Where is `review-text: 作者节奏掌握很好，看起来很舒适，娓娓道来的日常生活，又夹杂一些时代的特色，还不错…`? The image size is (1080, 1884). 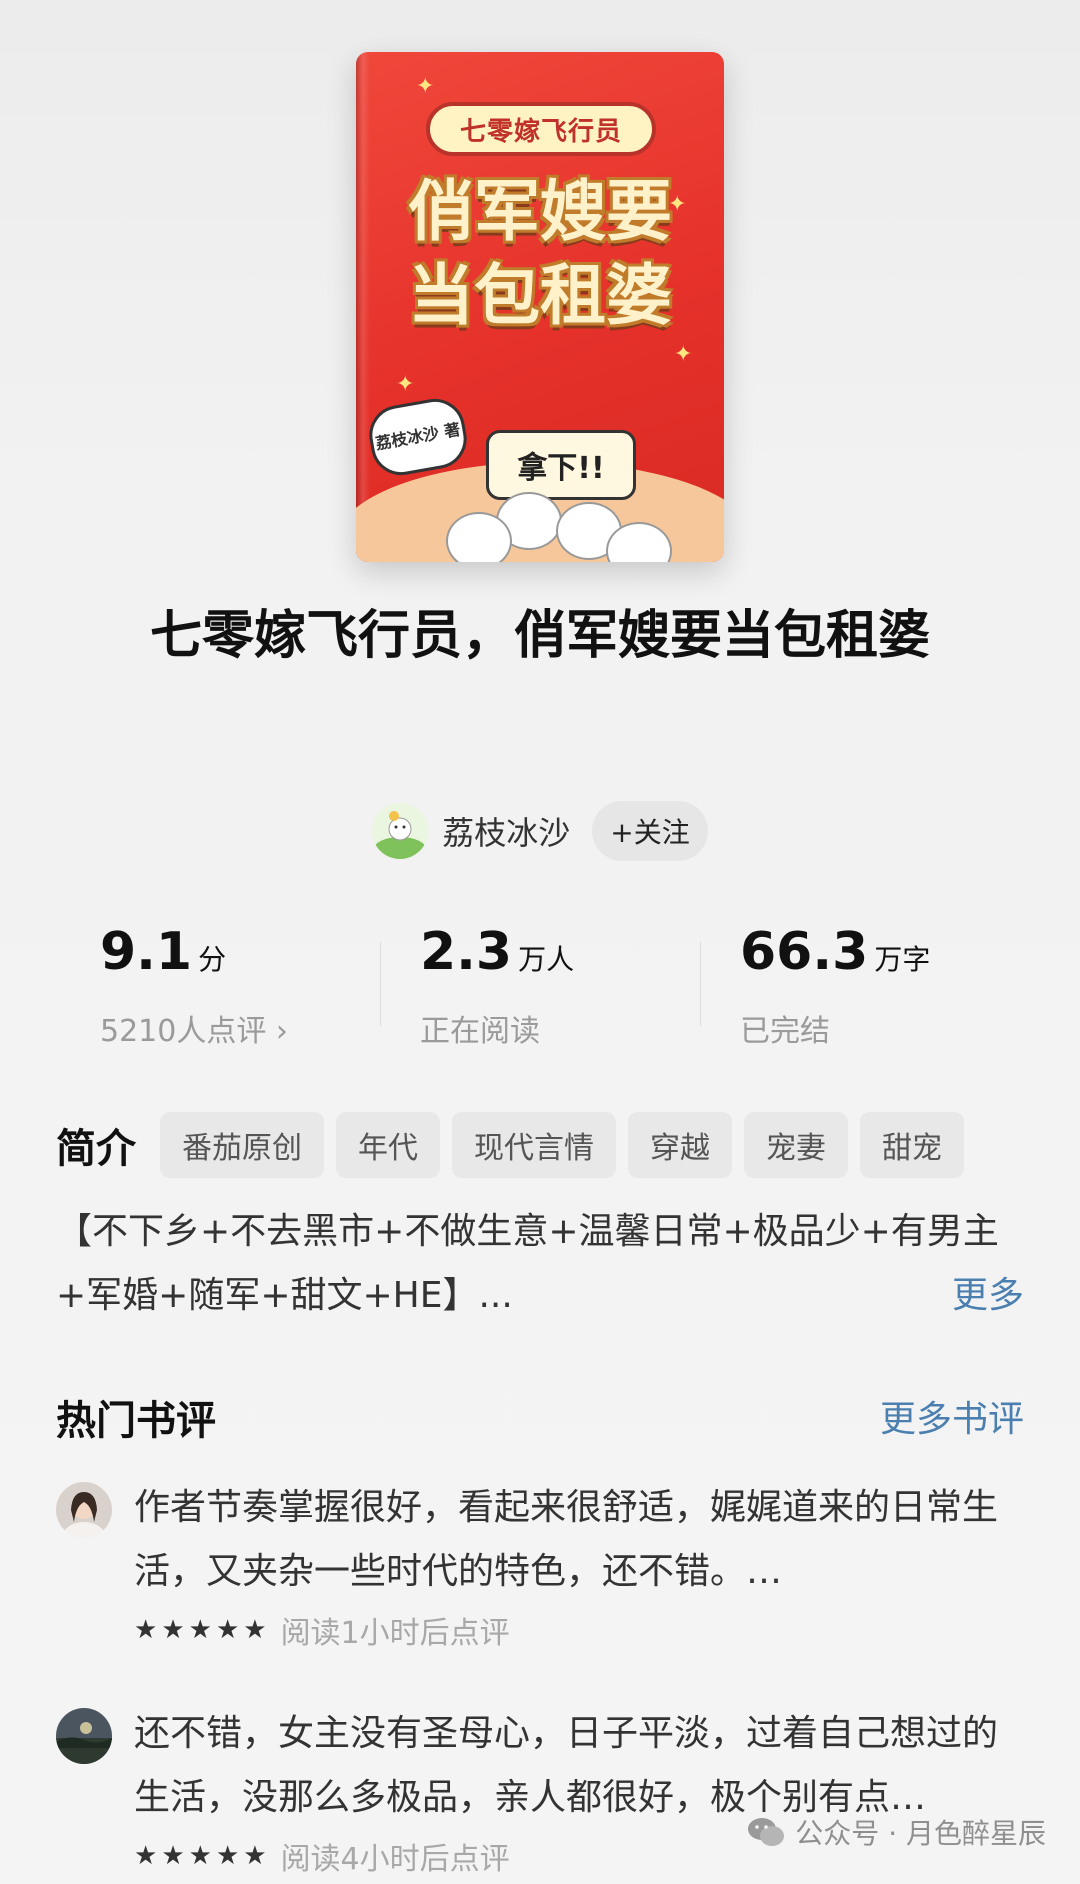
review-text: 作者节奏掌握很好，看起来很舒适，娓娓道来的日常生活，又夹杂一些时代的特色，还不错… is located at coordinates (566, 1539).